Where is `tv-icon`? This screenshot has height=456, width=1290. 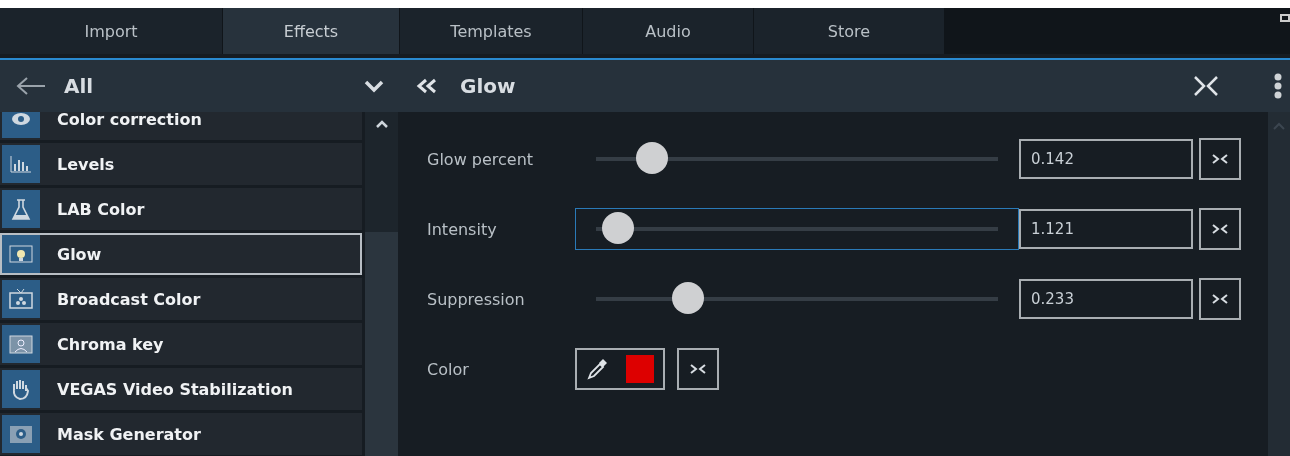
tv-icon is located at coordinates (21, 299).